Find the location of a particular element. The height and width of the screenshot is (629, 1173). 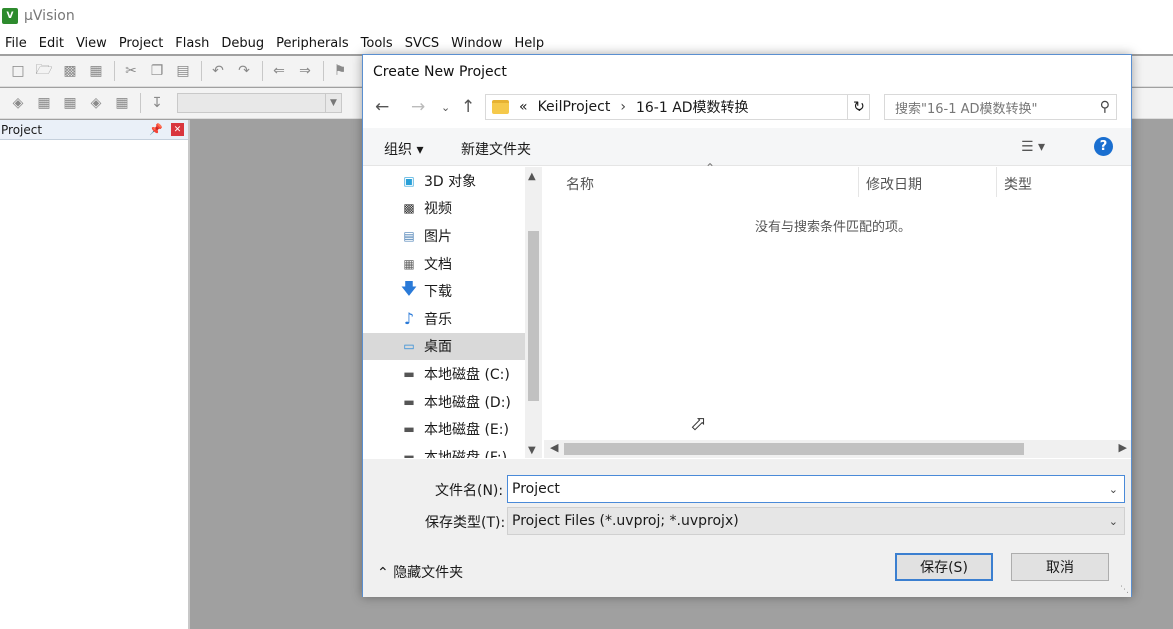

breadcrumb-keilproject: KeilProject is located at coordinates (574, 107).